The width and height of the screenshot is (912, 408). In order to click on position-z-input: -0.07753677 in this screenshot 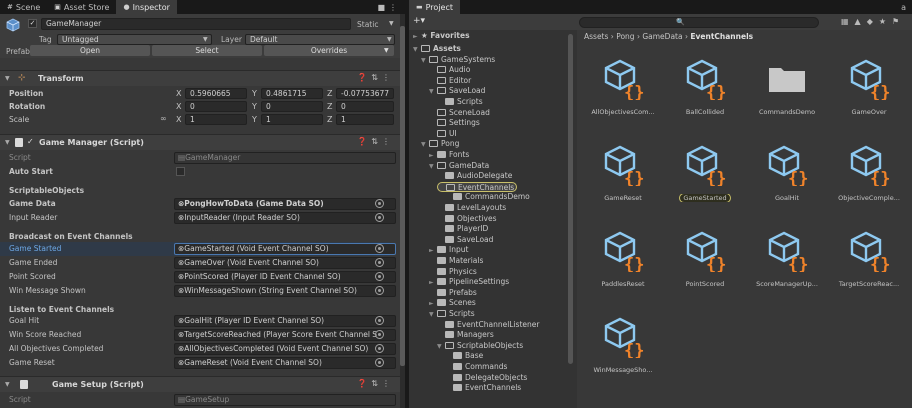, I will do `click(365, 93)`.